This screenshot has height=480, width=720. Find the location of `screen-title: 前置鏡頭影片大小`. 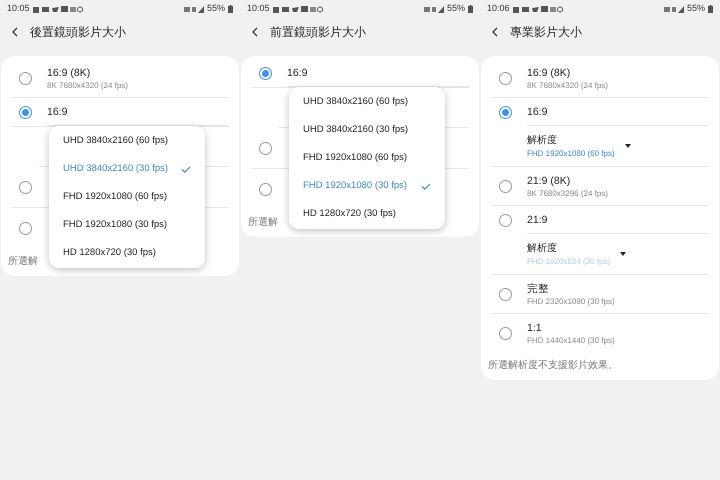

screen-title: 前置鏡頭影片大小 is located at coordinates (318, 32).